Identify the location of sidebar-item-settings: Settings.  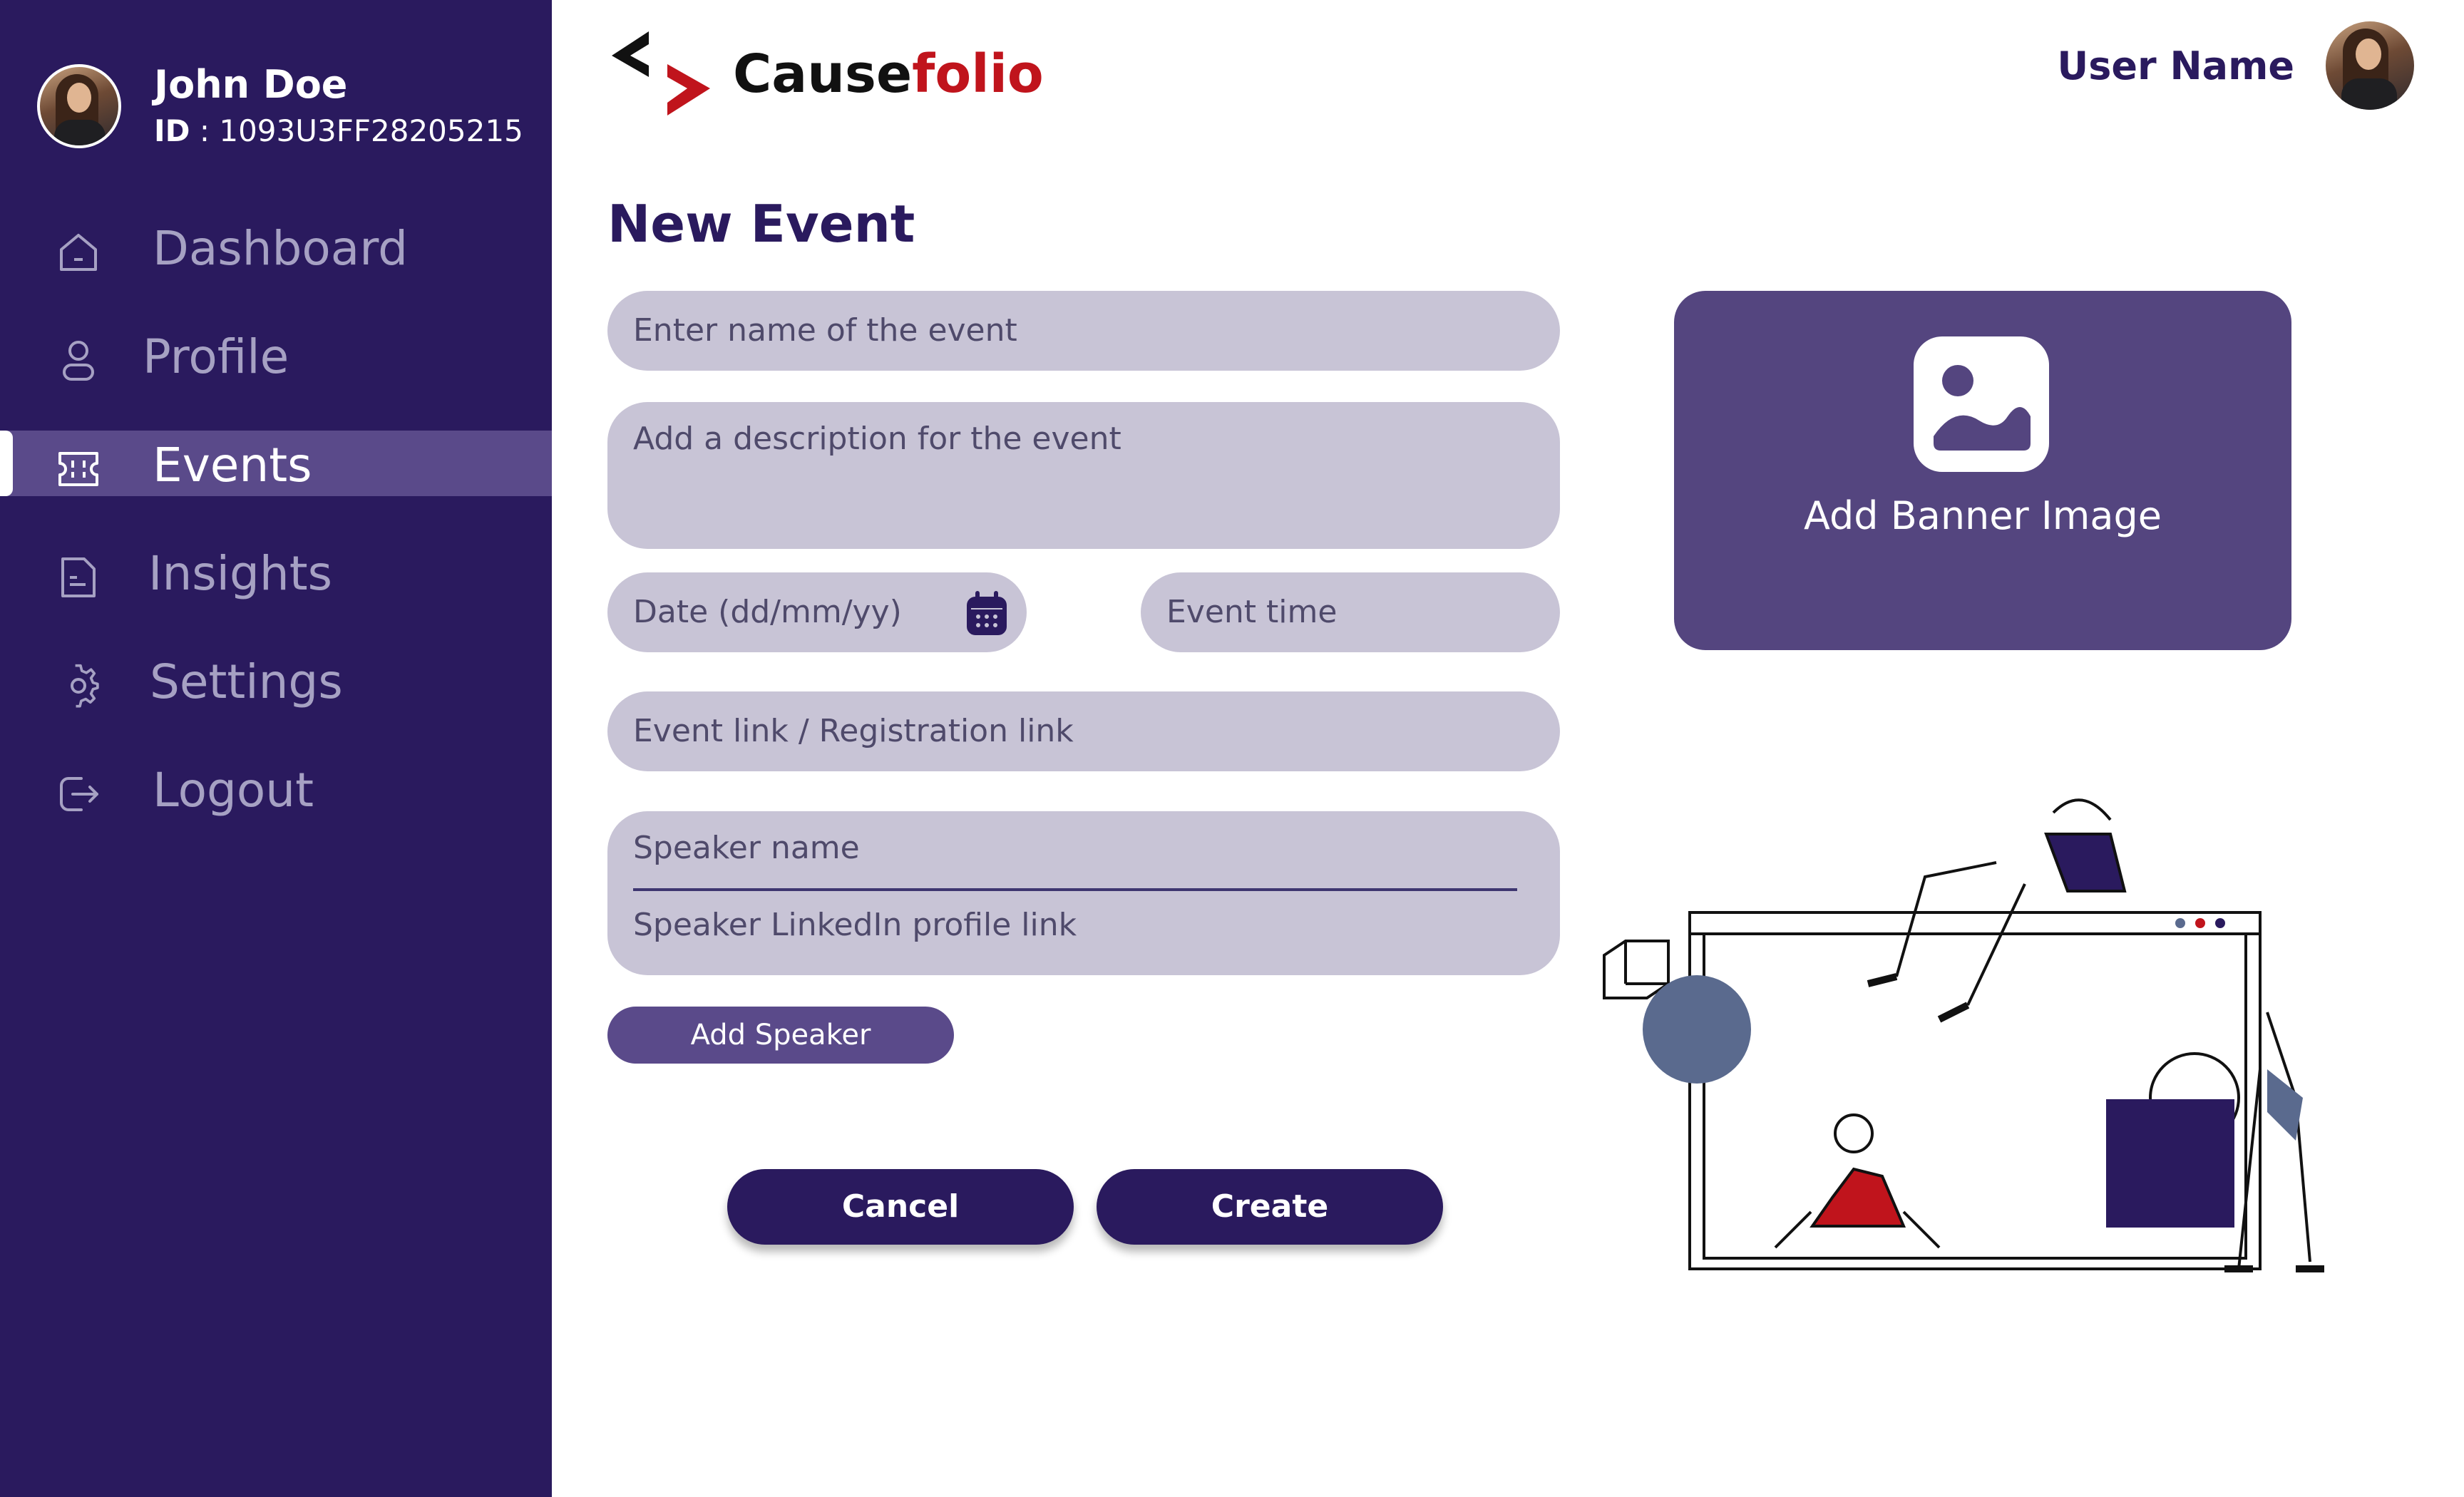
(276, 680).